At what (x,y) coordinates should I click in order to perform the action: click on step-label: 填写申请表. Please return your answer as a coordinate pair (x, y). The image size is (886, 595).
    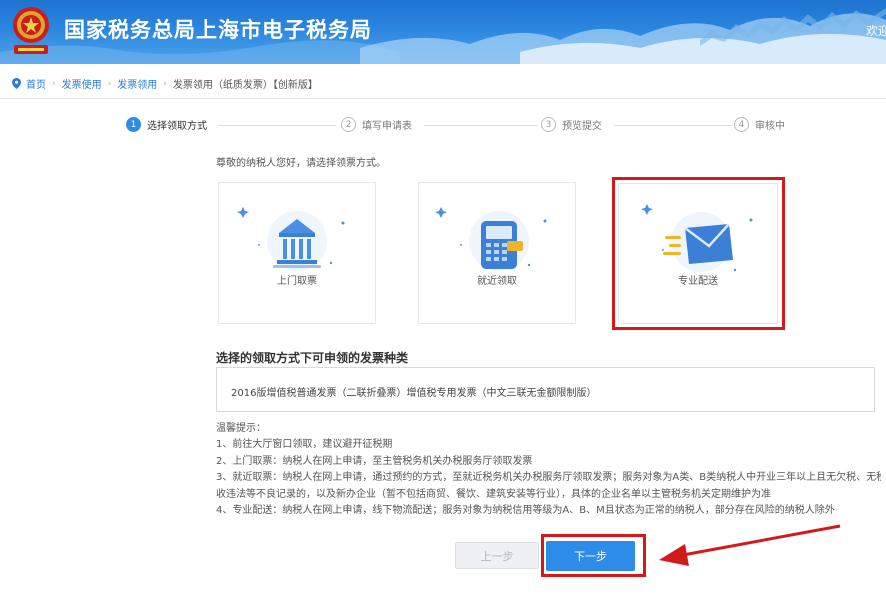
    Looking at the image, I should click on (387, 126).